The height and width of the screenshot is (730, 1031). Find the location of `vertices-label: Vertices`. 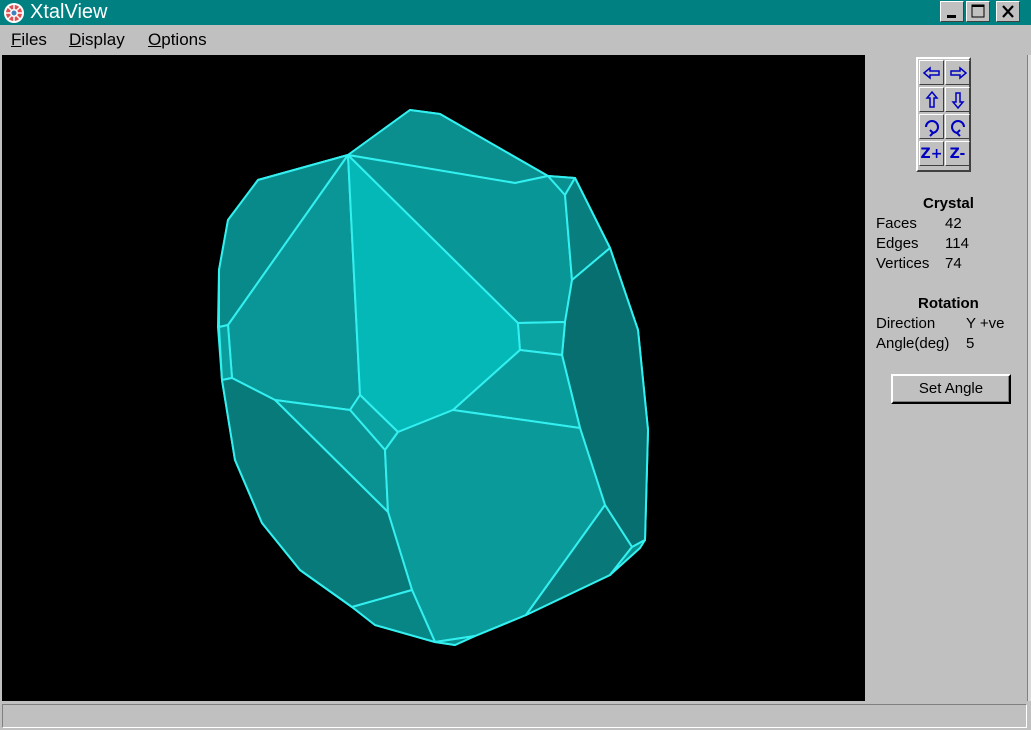

vertices-label: Vertices is located at coordinates (903, 263).